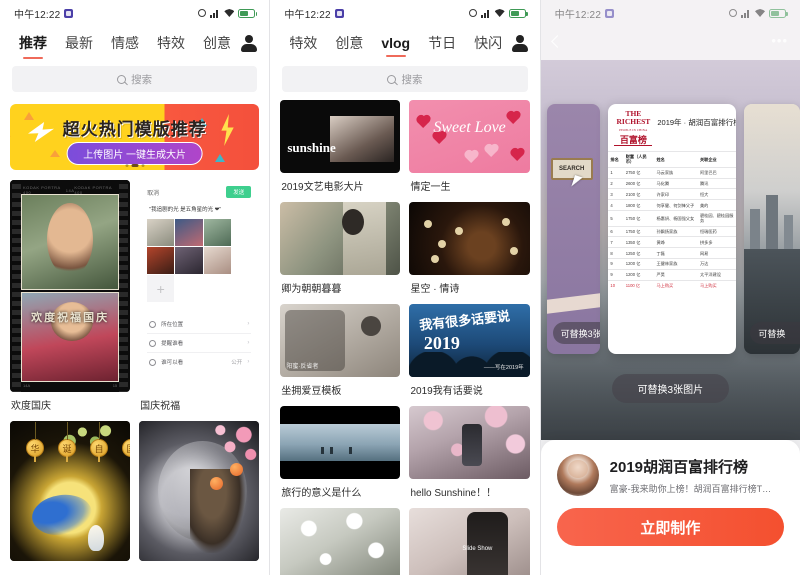 This screenshot has height=575, width=800. What do you see at coordinates (125, 44) in the screenshot?
I see `tab-qinggan: 情感` at bounding box center [125, 44].